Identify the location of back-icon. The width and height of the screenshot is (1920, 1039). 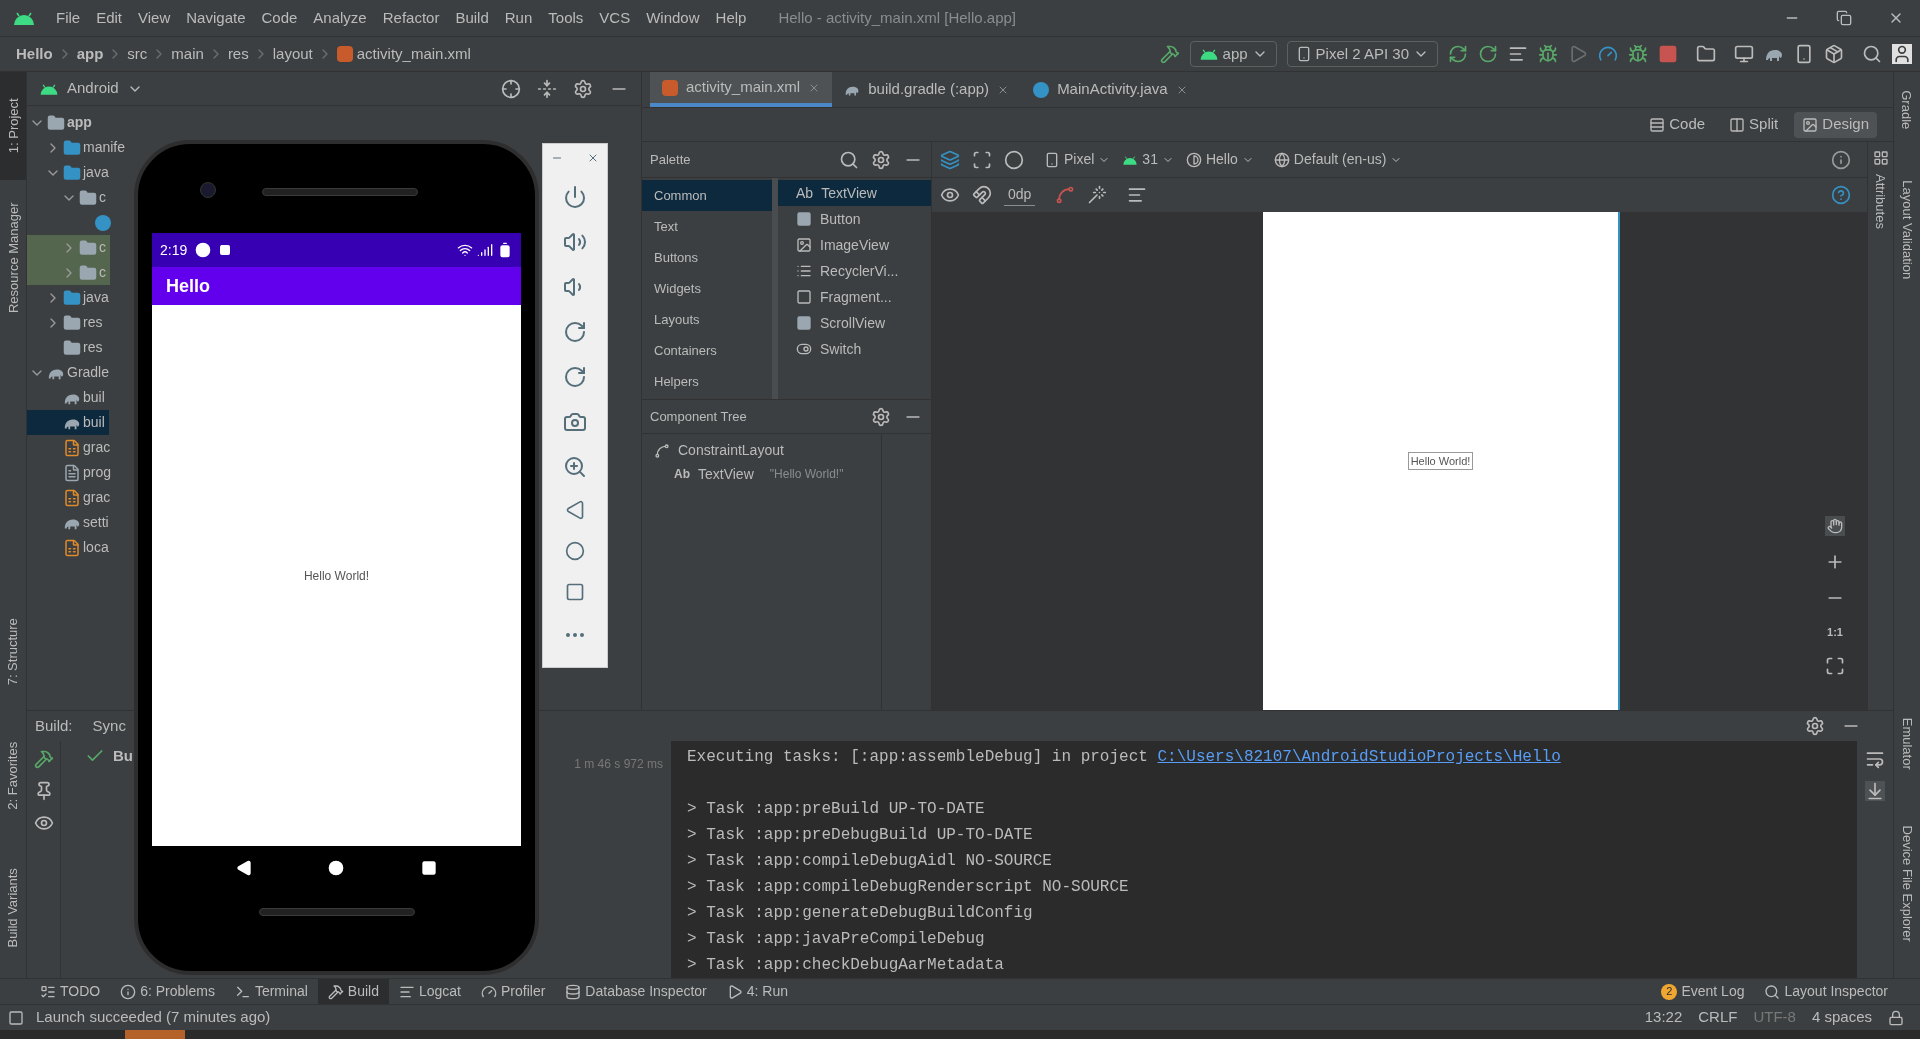
(244, 868).